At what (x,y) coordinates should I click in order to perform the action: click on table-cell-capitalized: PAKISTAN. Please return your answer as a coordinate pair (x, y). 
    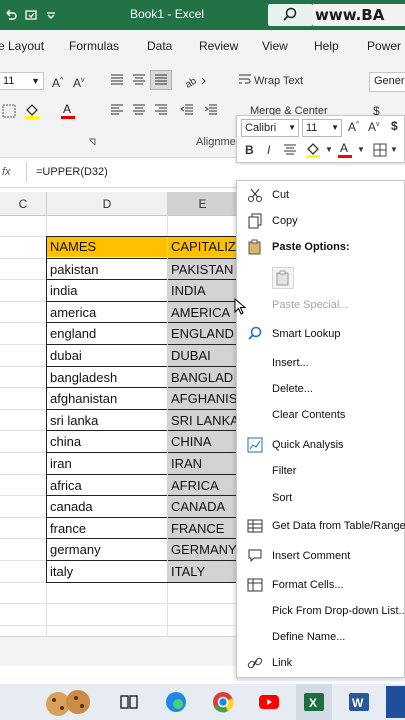
    Looking at the image, I should click on (202, 268).